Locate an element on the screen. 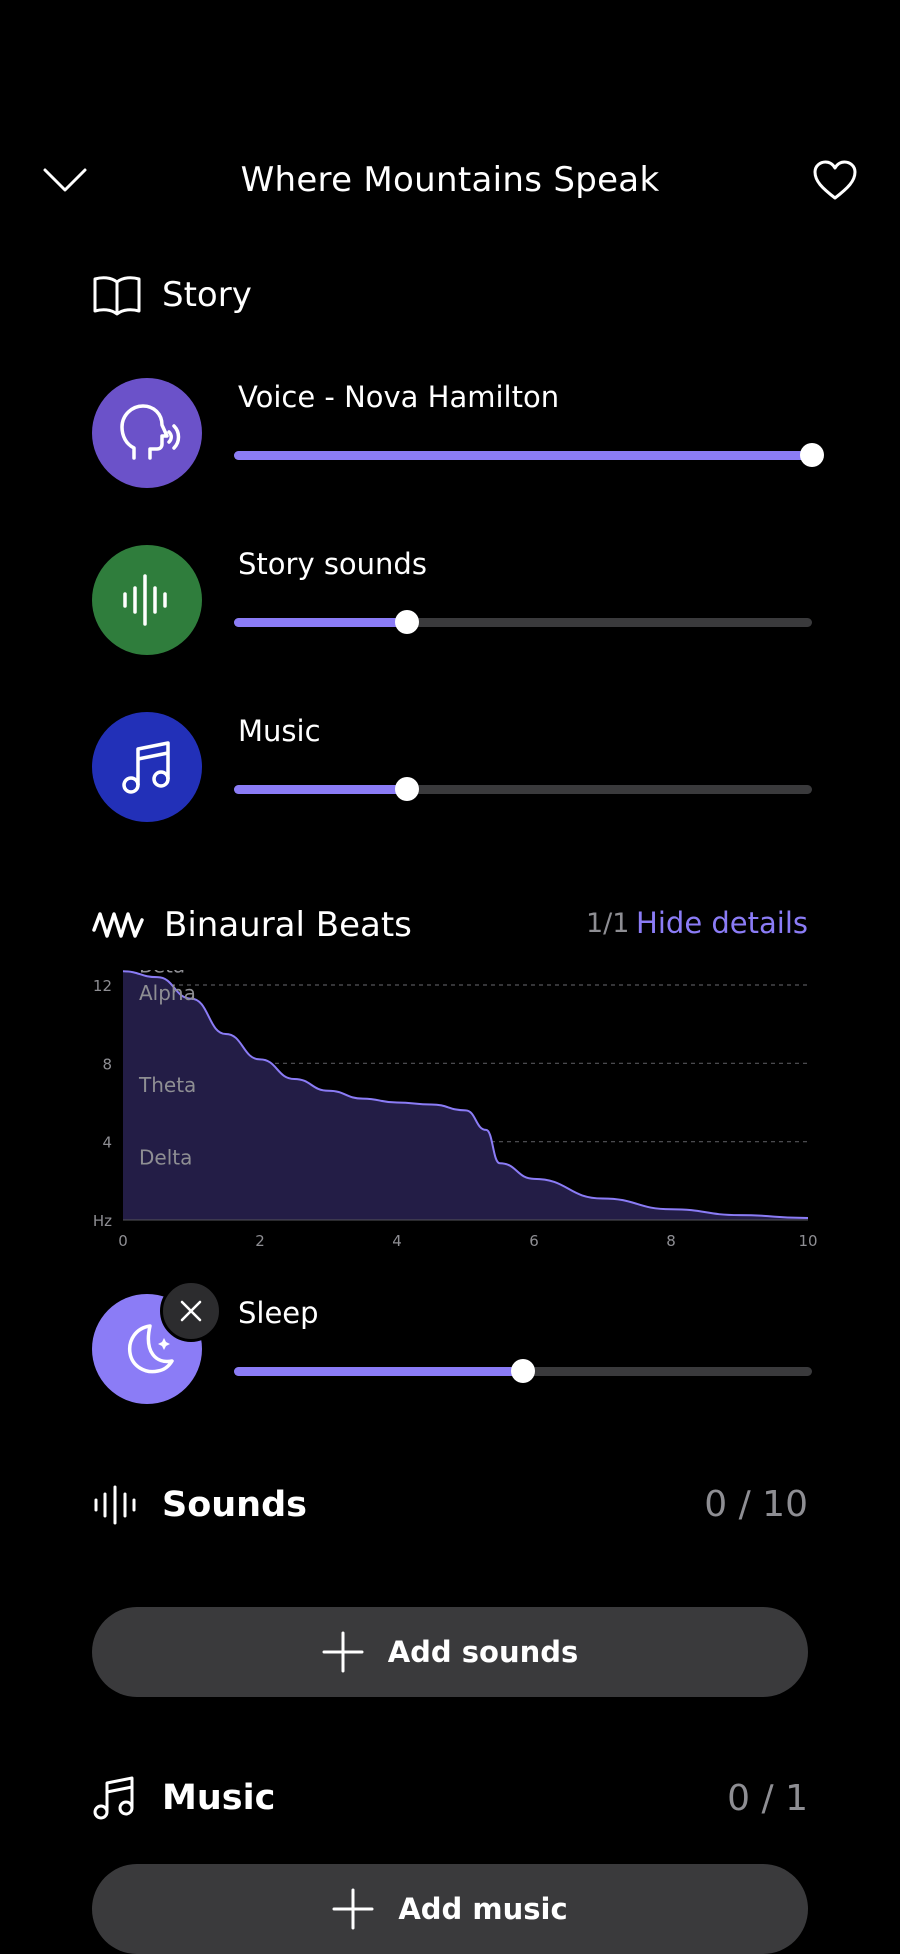 This screenshot has height=1954, width=900. heart-icon is located at coordinates (835, 180).